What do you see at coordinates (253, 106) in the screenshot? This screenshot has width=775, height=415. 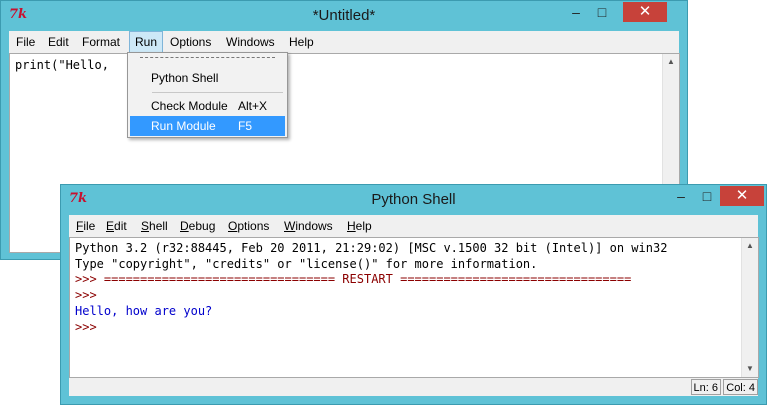 I see `menu-item-shortcut: Alt+X` at bounding box center [253, 106].